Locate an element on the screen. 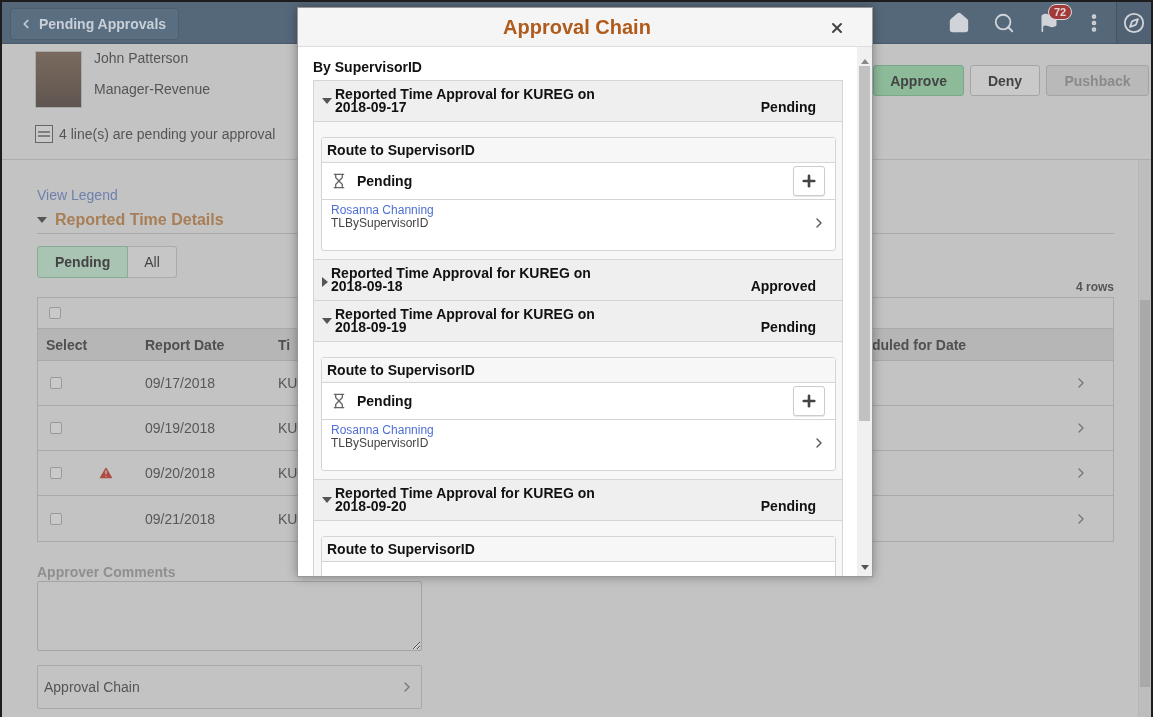 This screenshot has width=1153, height=717. group-title: Reported Time Approval for KUREG on 2018-09-19 is located at coordinates (465, 321).